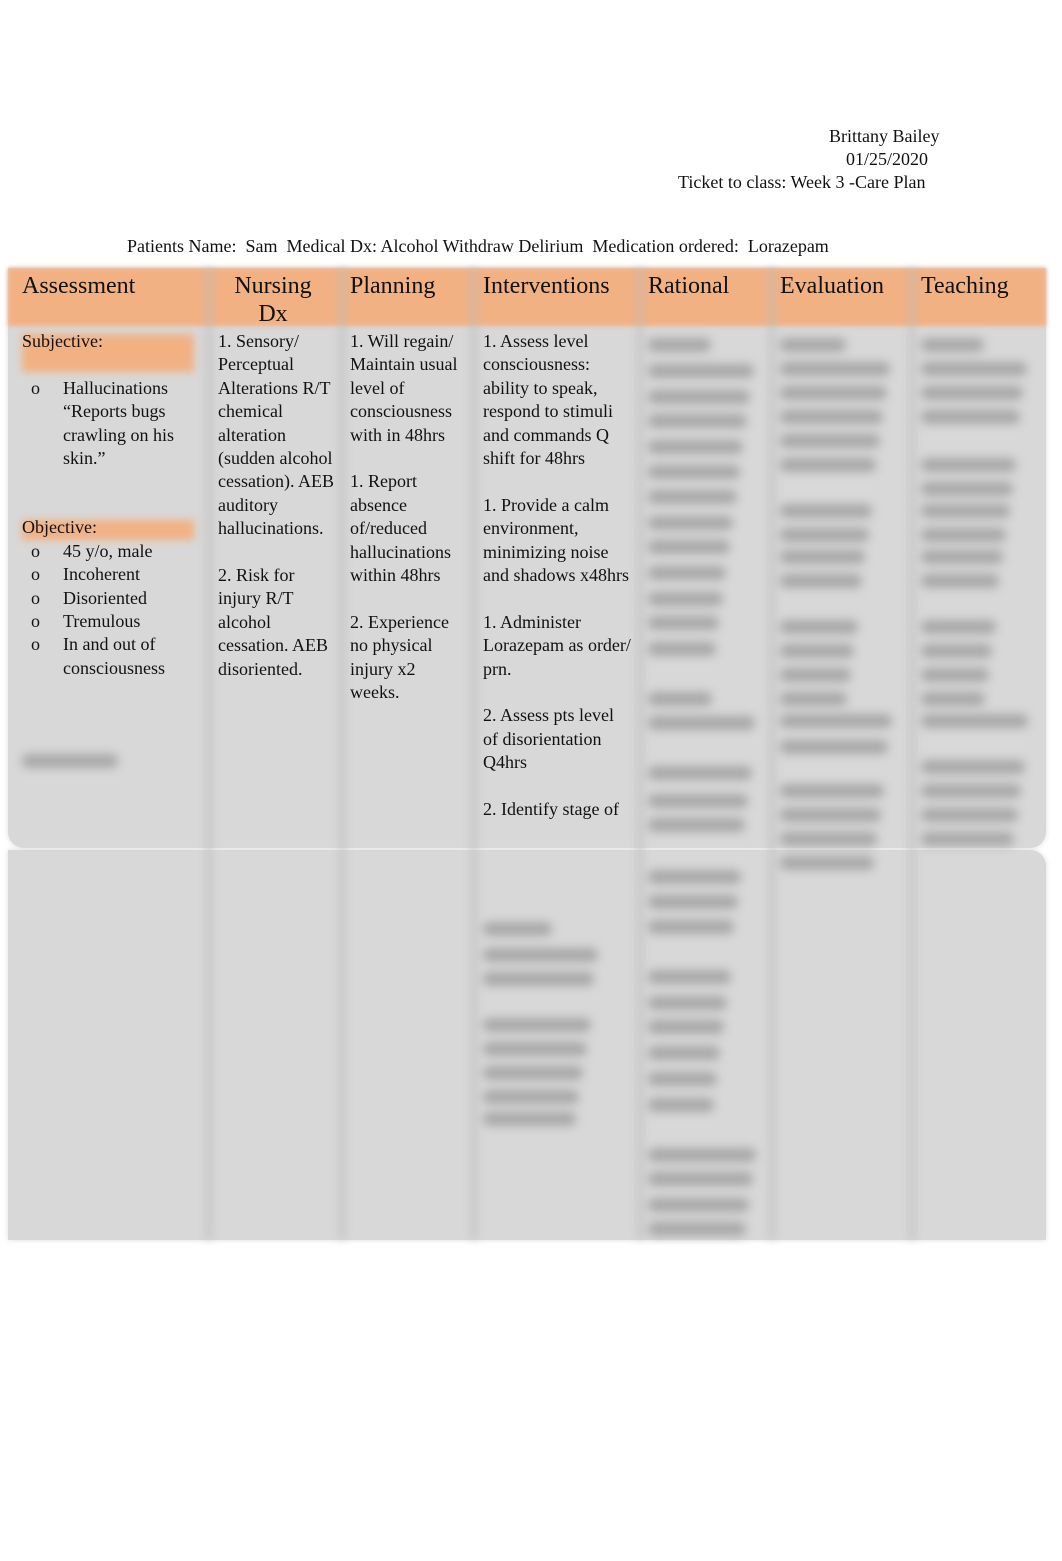 The image size is (1062, 1561). Describe the element at coordinates (557, 645) in the screenshot. I see `intervention-item: 1. Administer Lorazepam as order/ prn.` at that location.